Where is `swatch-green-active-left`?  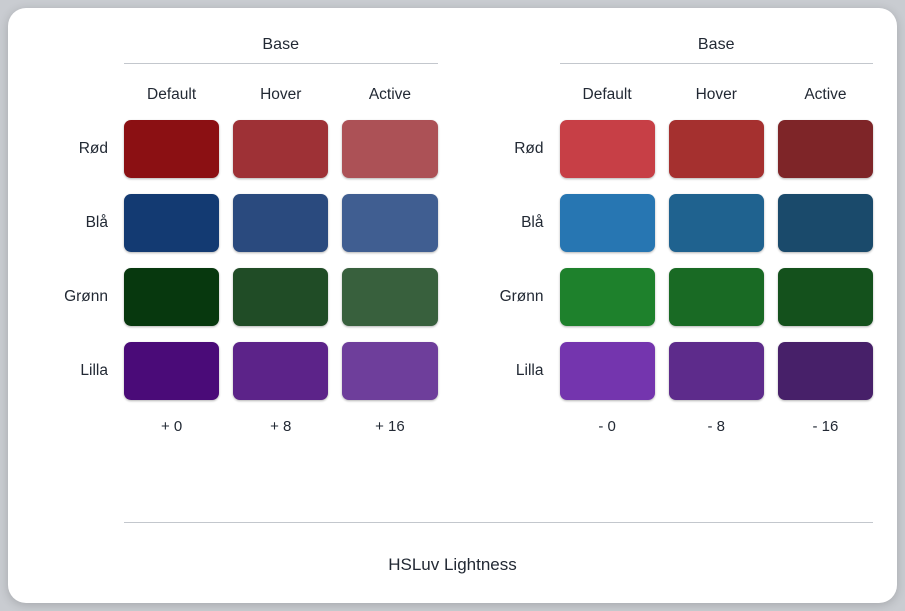
swatch-green-active-left is located at coordinates (390, 297).